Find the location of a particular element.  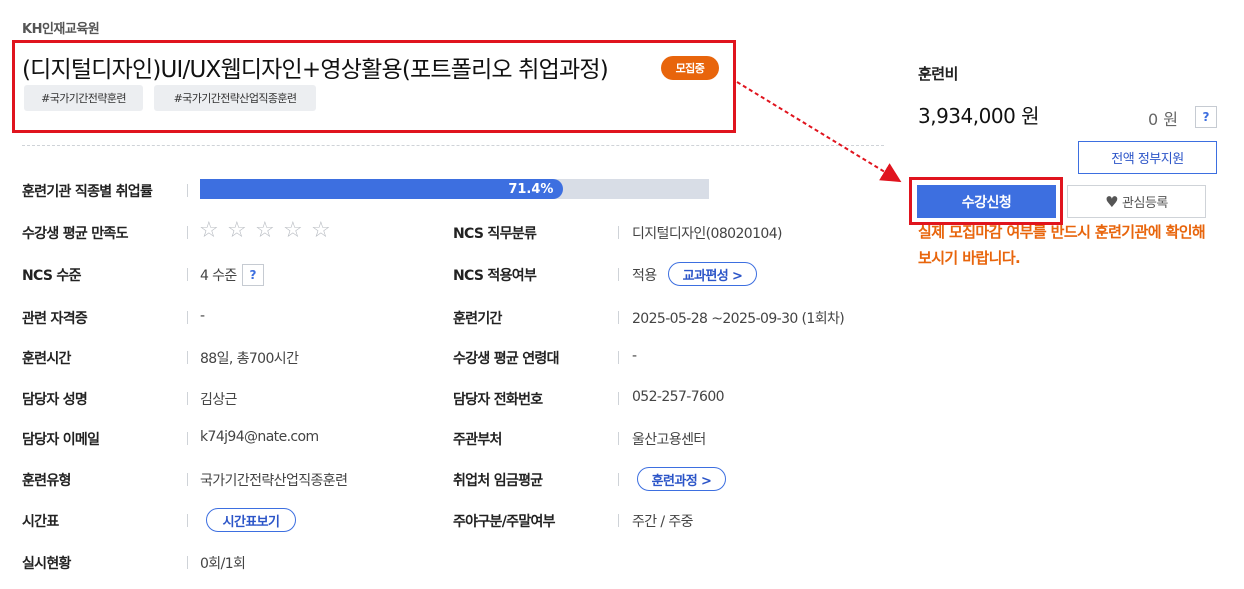

employment-rate-bar: 71.4% is located at coordinates (454, 189).